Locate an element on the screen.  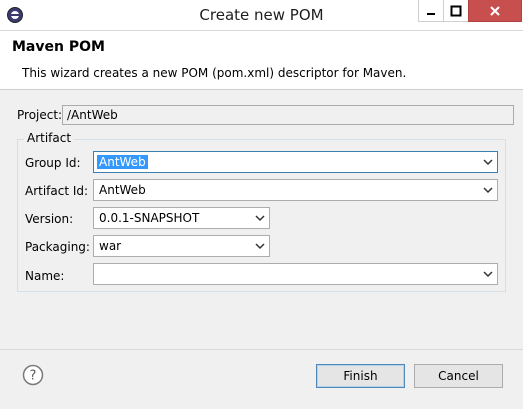
group-id-label: Group Id: is located at coordinates (53, 163).